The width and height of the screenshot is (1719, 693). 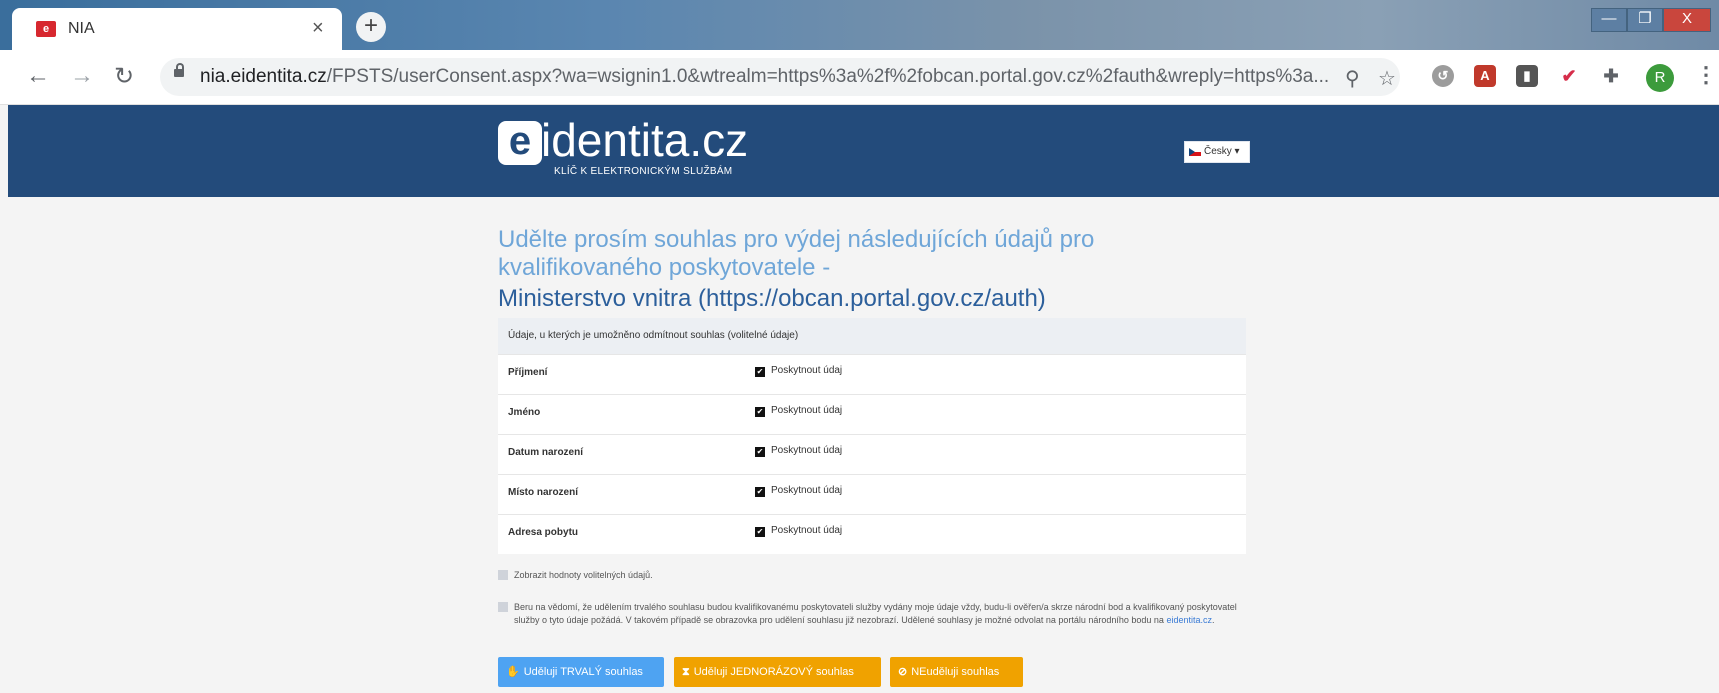 I want to click on browser-menu-icon: ⋮, so click(x=1706, y=75).